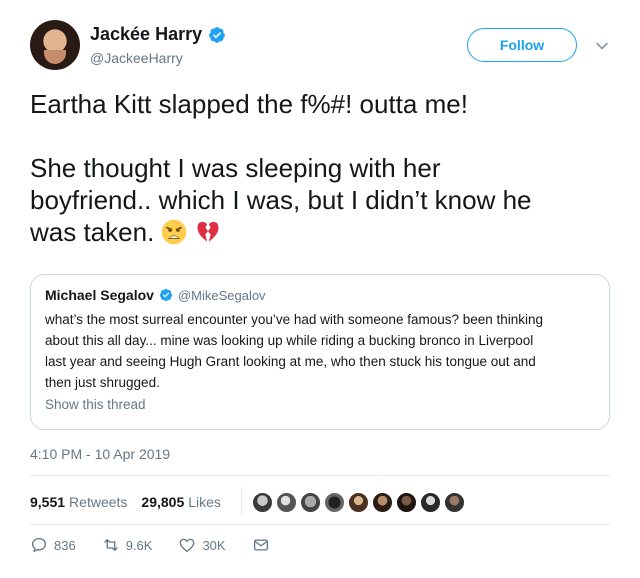 The height and width of the screenshot is (578, 640). I want to click on retweets-label: Retweets, so click(98, 502).